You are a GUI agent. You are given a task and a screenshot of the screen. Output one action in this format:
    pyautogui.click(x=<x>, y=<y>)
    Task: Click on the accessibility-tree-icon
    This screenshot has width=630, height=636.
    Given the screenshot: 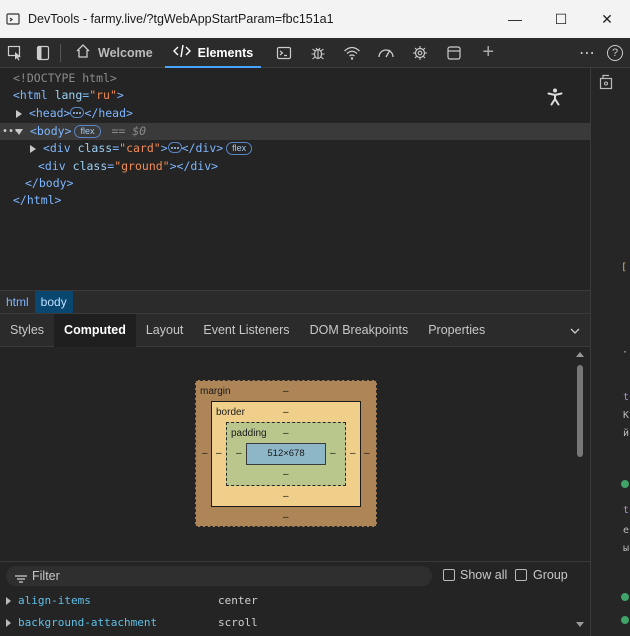 What is the action you would take?
    pyautogui.click(x=555, y=97)
    